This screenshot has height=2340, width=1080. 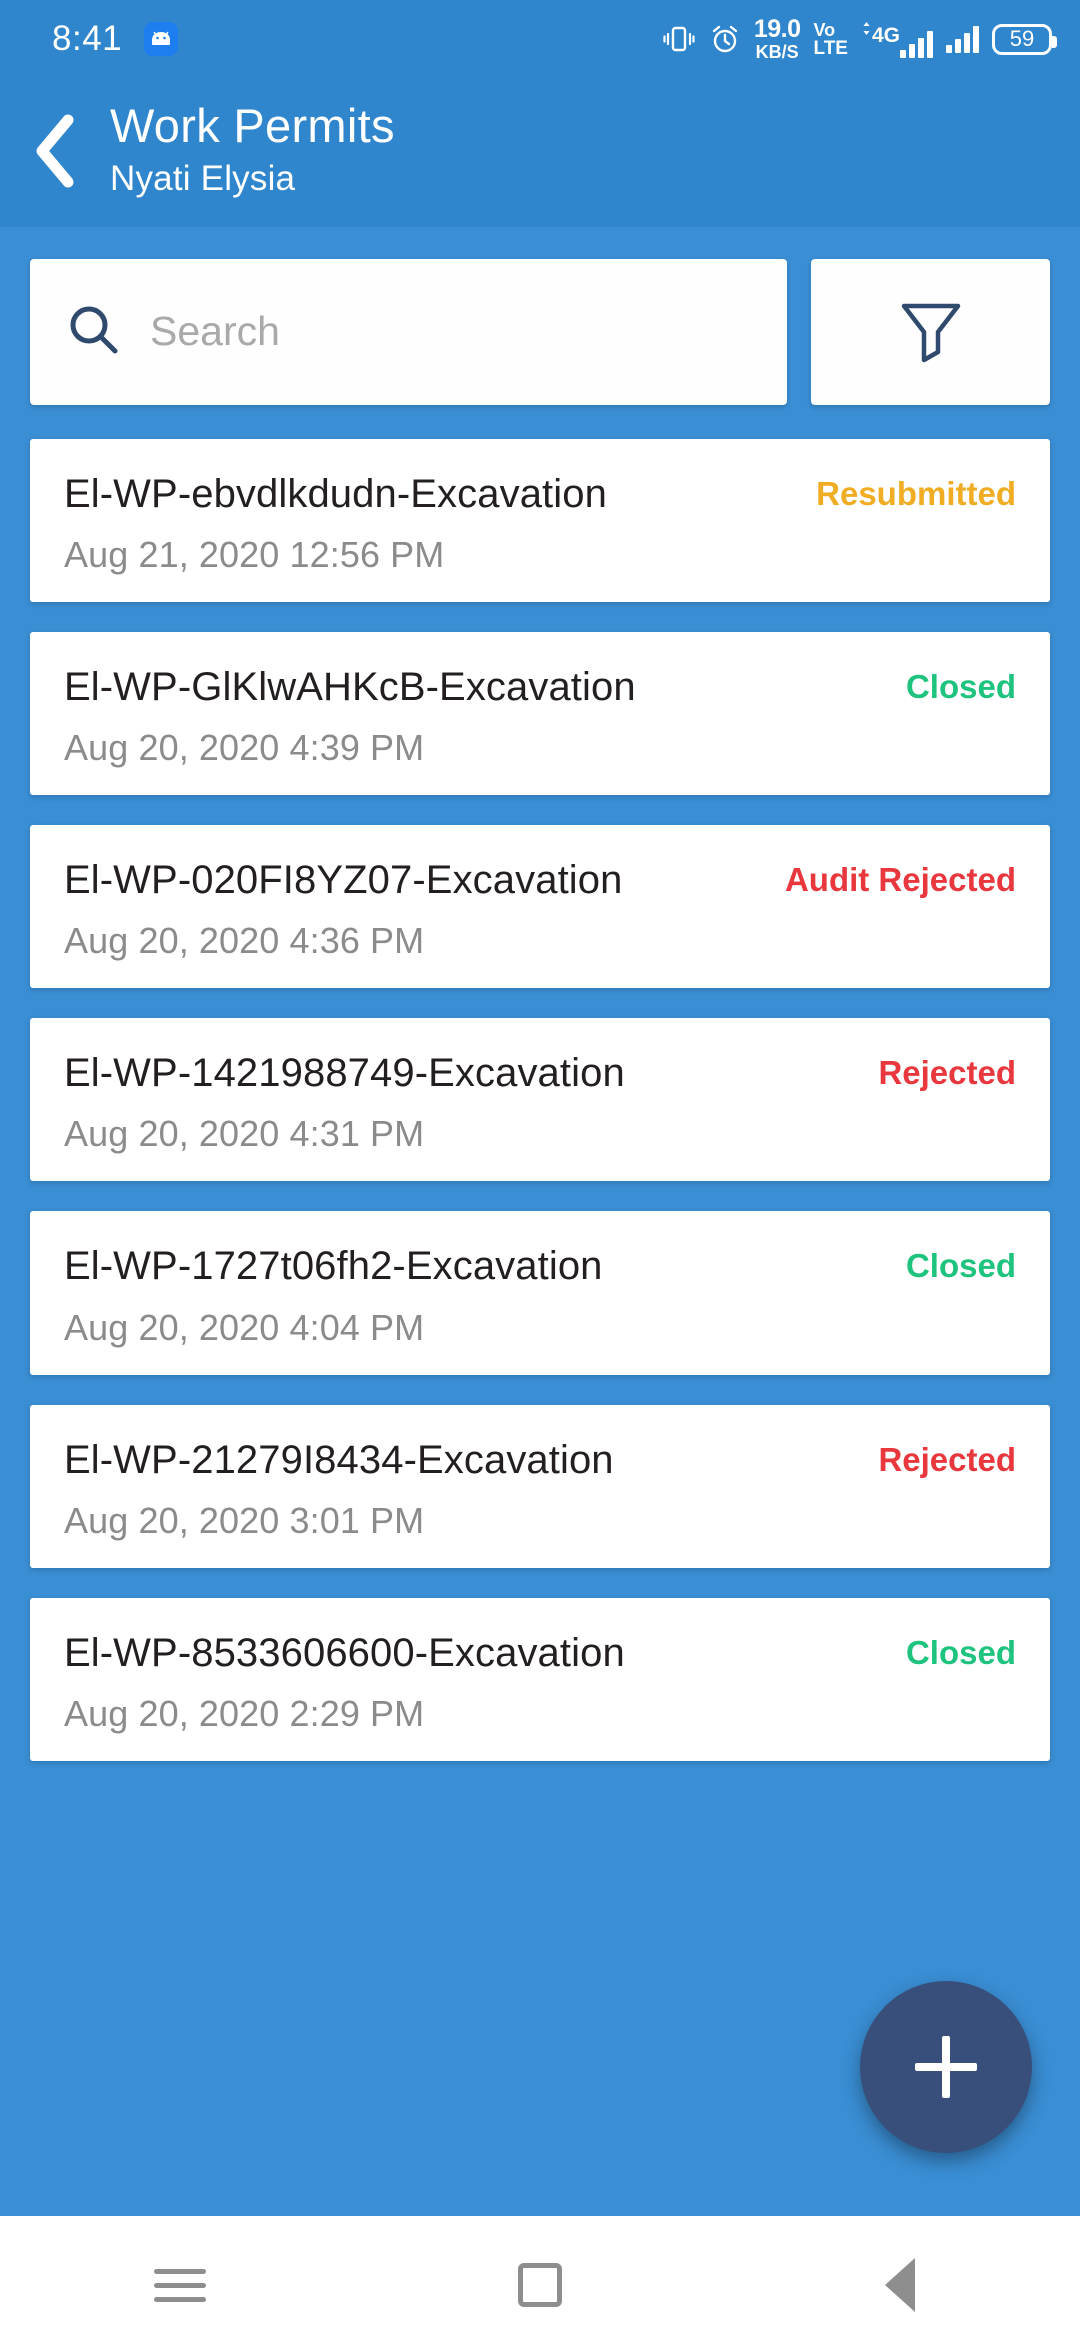 I want to click on volte-icon: Vo LTE, so click(x=831, y=39).